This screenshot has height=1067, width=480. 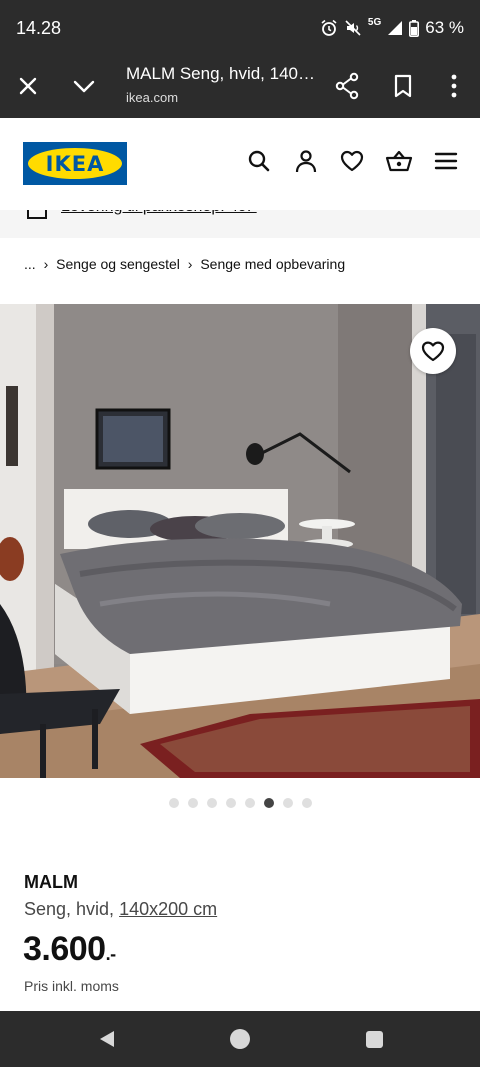 I want to click on search-icon, so click(x=259, y=161).